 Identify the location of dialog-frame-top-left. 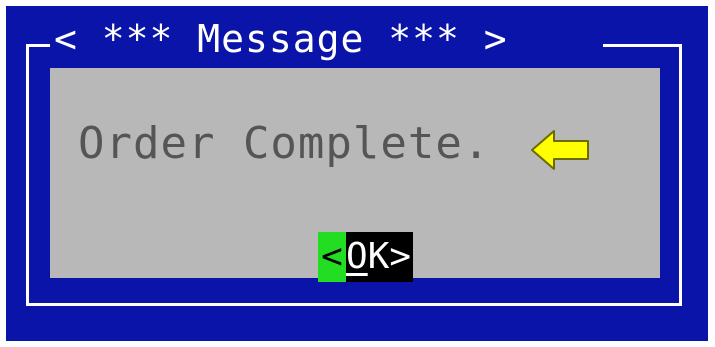
(38, 45).